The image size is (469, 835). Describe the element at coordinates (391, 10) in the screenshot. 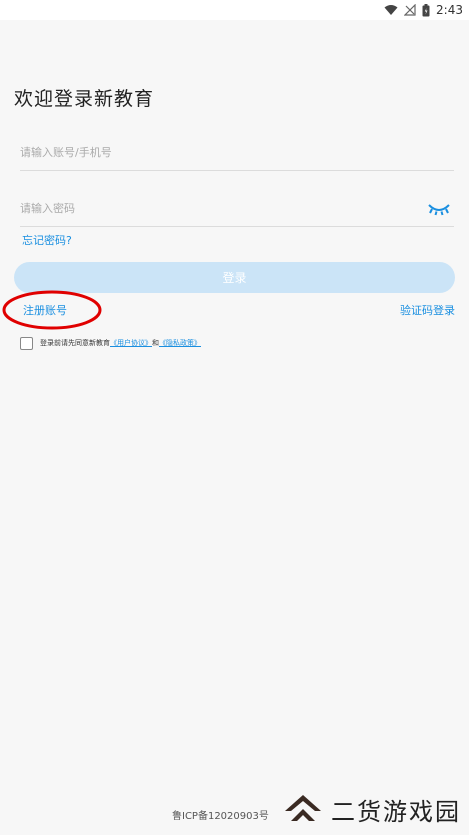

I see `wifi-icon` at that location.